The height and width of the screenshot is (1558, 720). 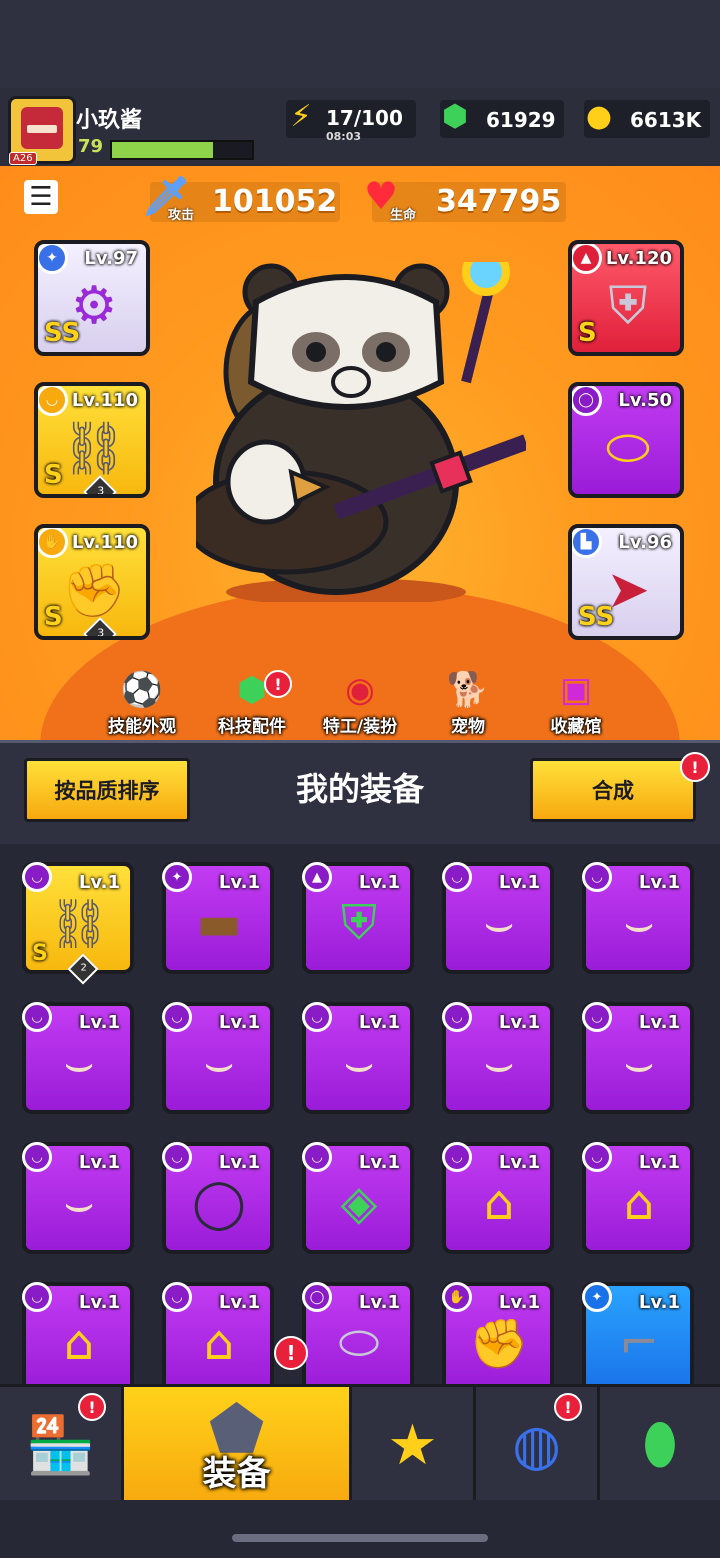 What do you see at coordinates (252, 704) in the screenshot?
I see `tab-tech-parts: ⬢ 科技配件 !` at bounding box center [252, 704].